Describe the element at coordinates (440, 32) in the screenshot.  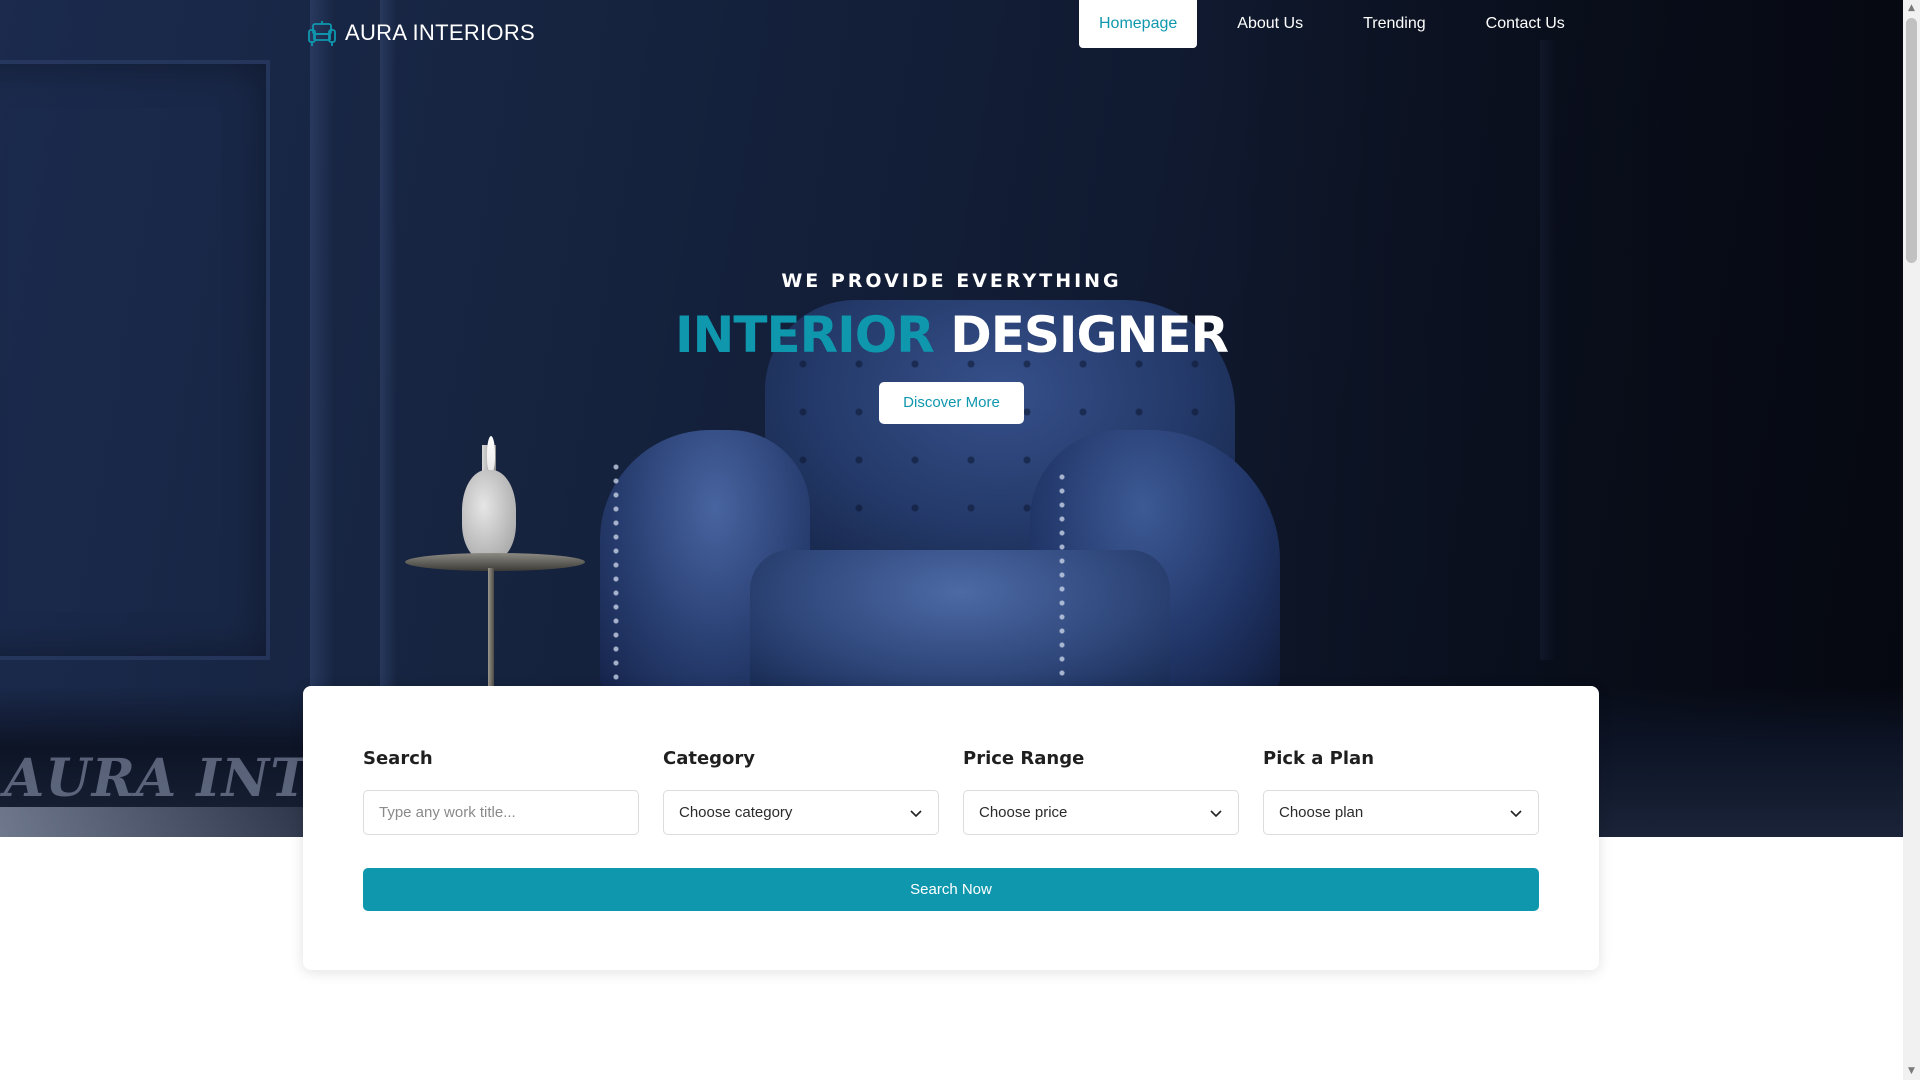
I see `brand-name: AURA INTERIORS` at that location.